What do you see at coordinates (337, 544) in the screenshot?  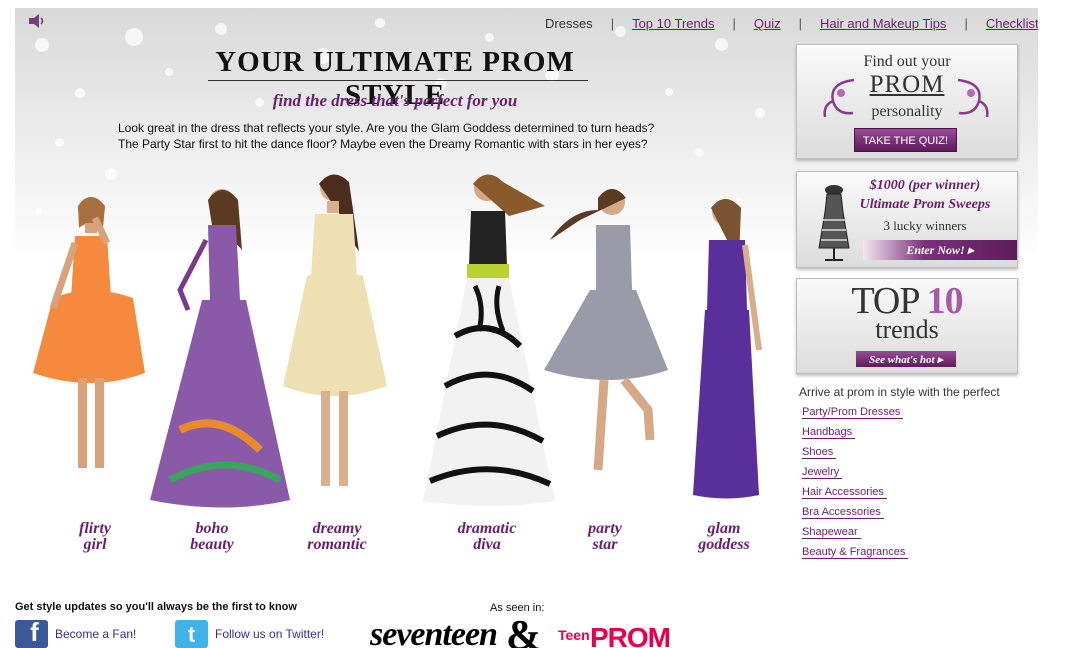 I see `style-label-line: romantic` at bounding box center [337, 544].